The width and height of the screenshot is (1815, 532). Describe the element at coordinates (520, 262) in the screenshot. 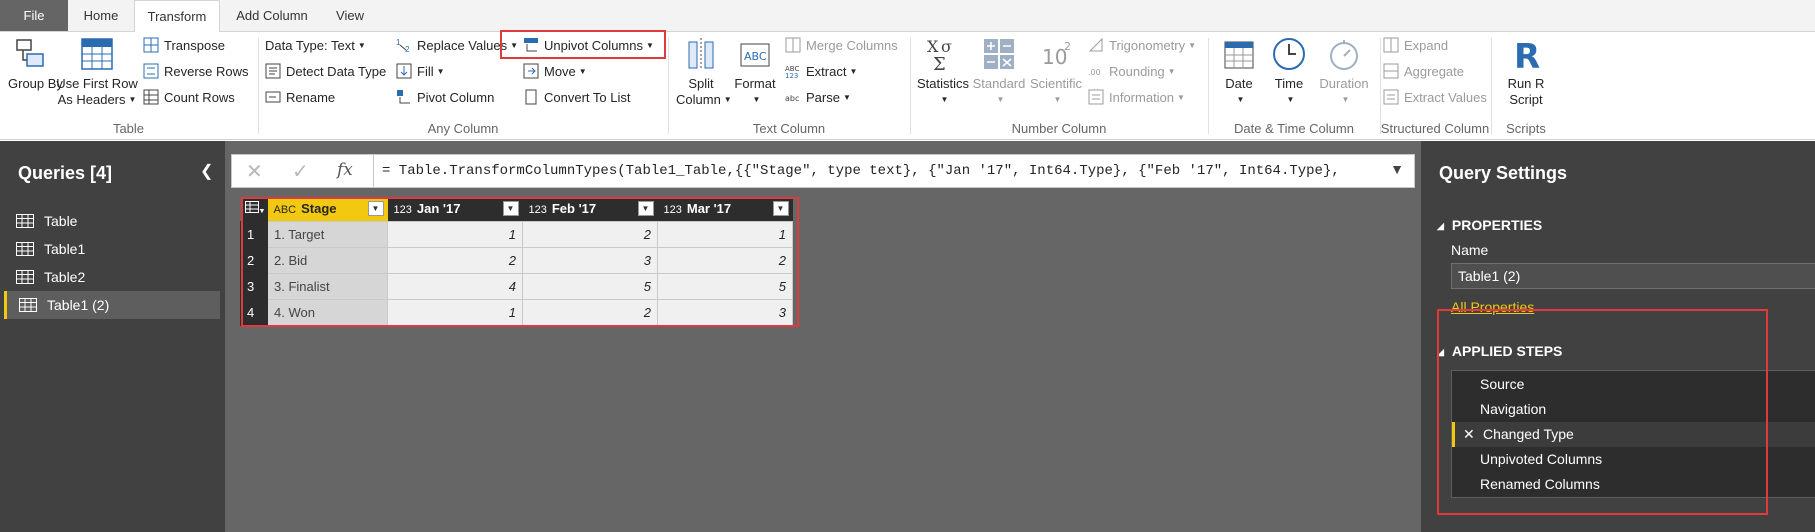

I see `table-highlight-box` at that location.